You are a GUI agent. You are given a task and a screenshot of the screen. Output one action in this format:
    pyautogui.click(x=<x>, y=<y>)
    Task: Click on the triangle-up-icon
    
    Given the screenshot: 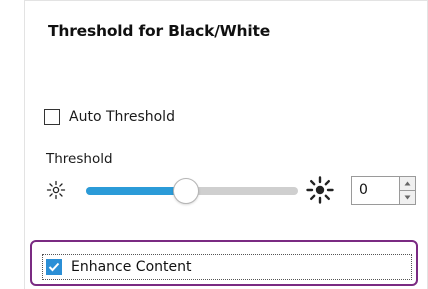 What is the action you would take?
    pyautogui.click(x=407, y=183)
    